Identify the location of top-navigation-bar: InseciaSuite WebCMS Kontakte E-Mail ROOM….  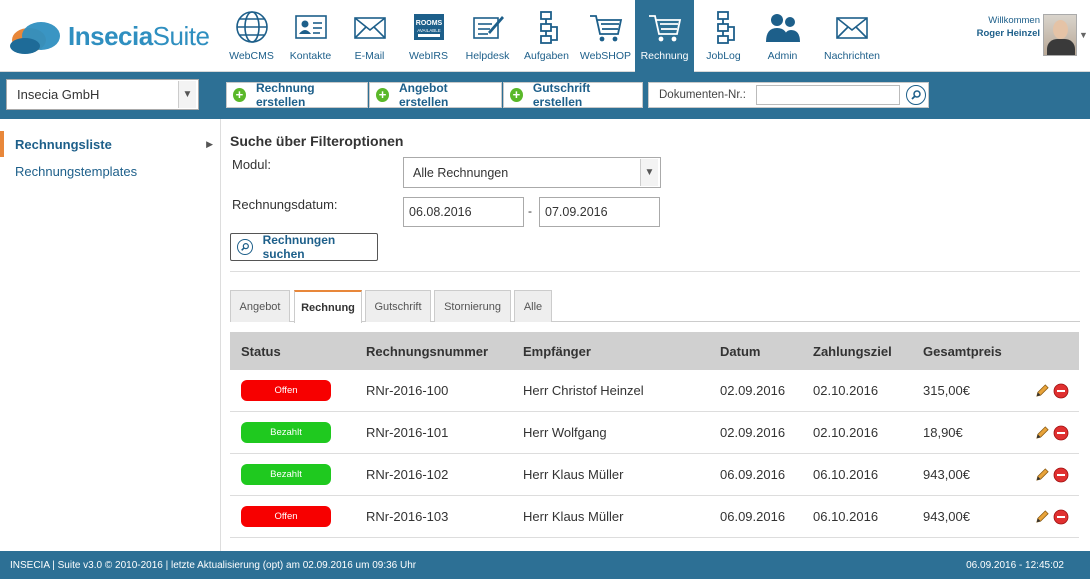
(545, 36).